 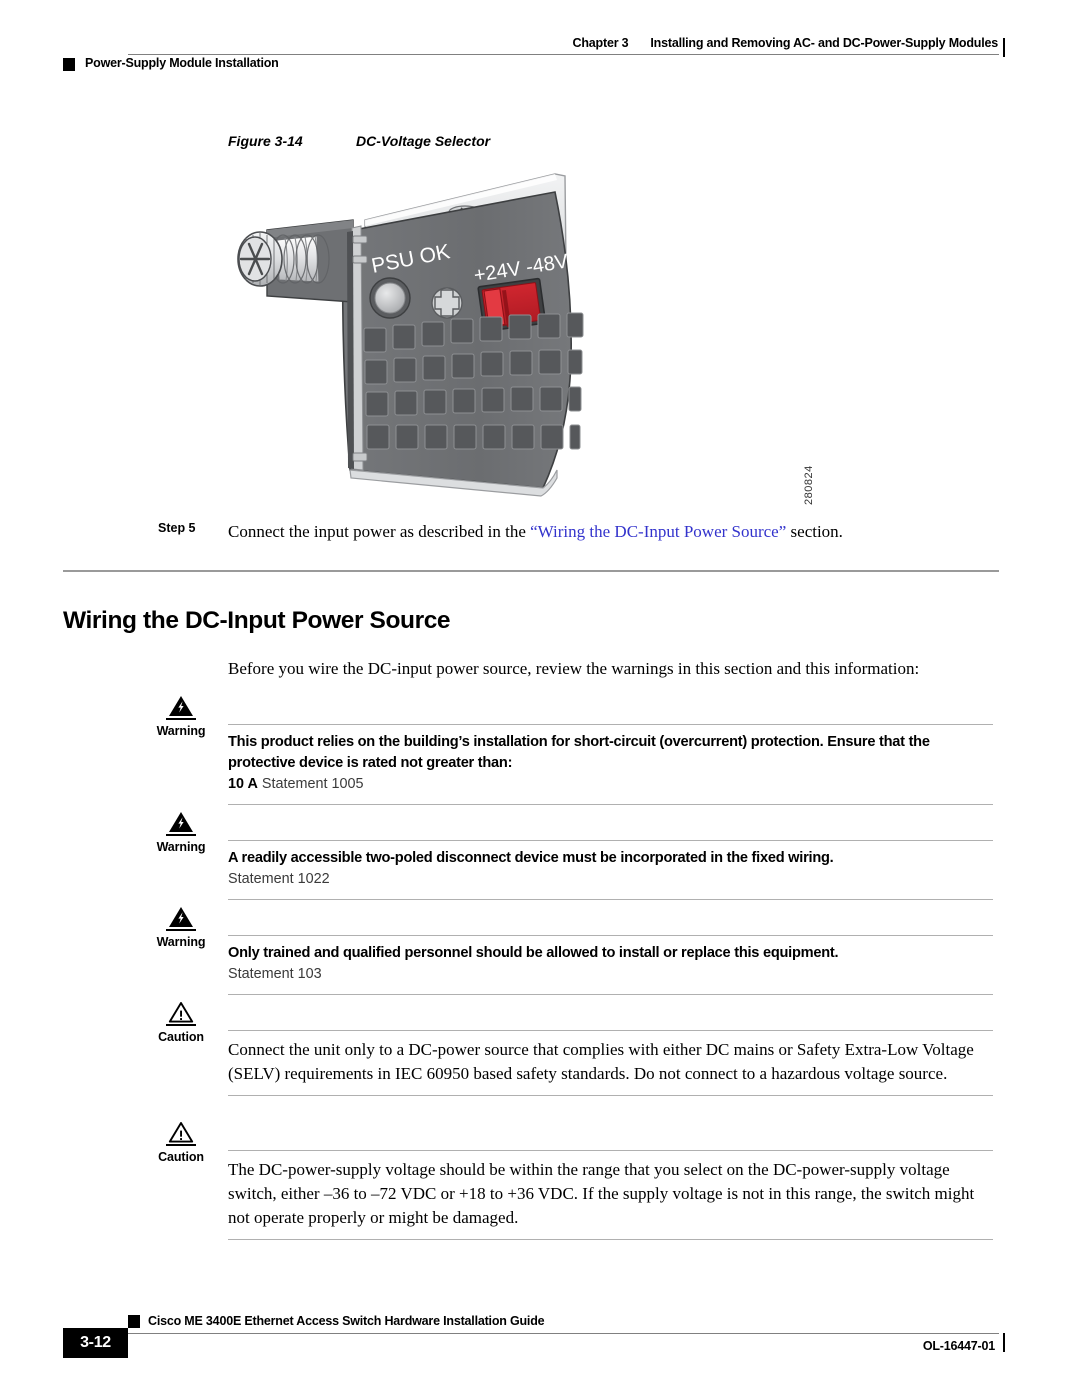 I want to click on header-chapter-label: Chapter 3, so click(x=600, y=43).